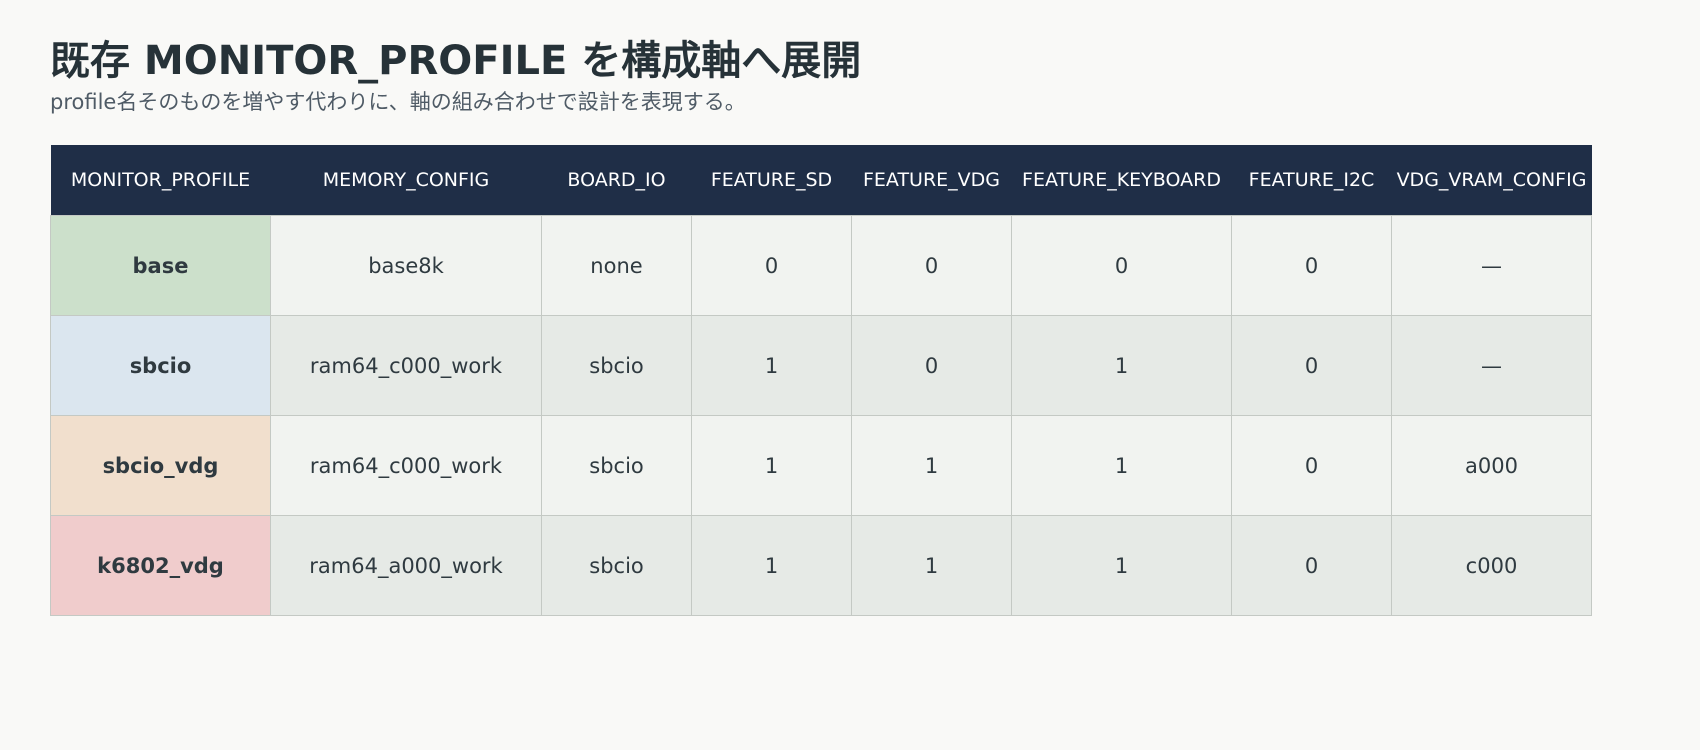  Describe the element at coordinates (406, 565) in the screenshot. I see `memory-config-cell: ram64_a000_work` at that location.